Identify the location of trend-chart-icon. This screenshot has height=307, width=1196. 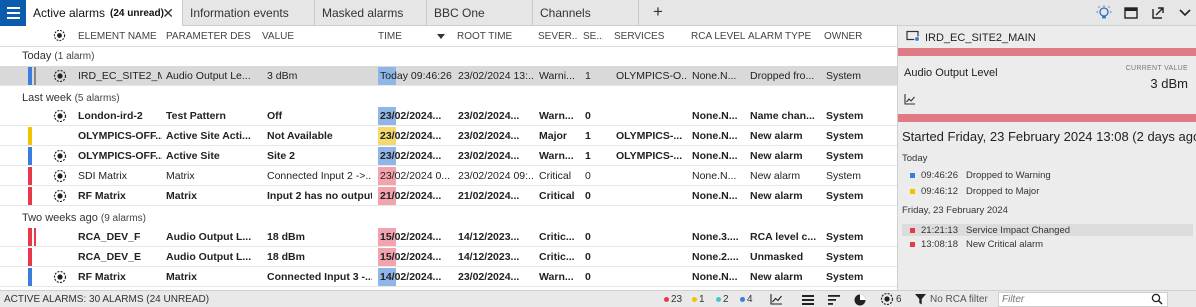
(910, 101).